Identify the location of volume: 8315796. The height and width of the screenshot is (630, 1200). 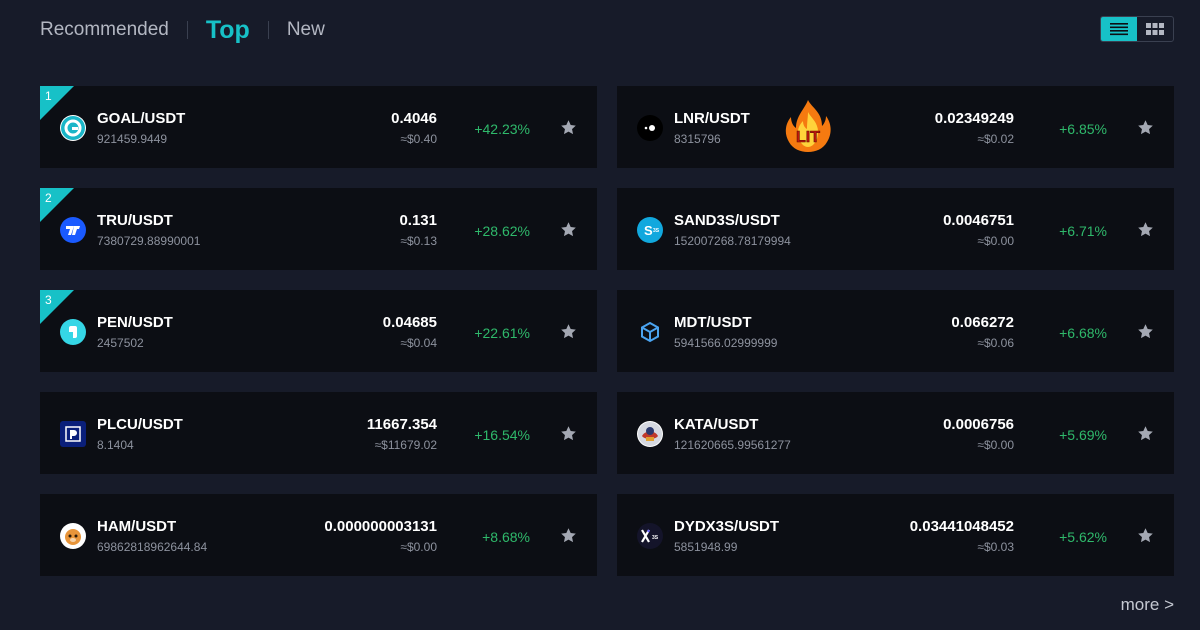
(697, 139).